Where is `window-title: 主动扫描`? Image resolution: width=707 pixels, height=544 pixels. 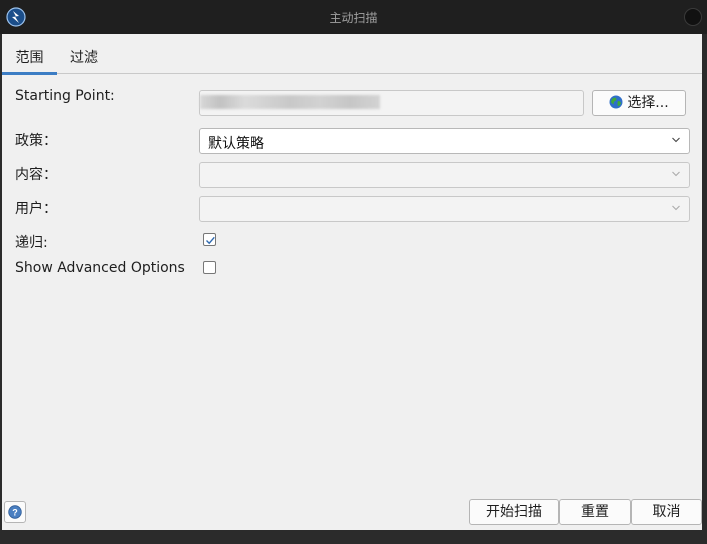 window-title: 主动扫描 is located at coordinates (353, 18).